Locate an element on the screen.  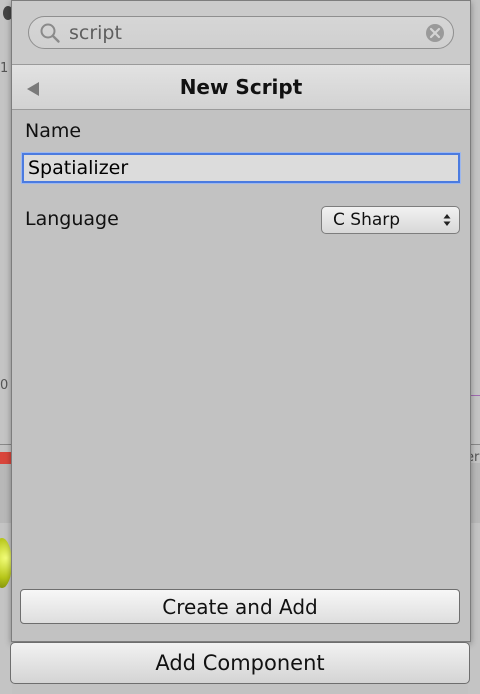
search-icon is located at coordinates (50, 33).